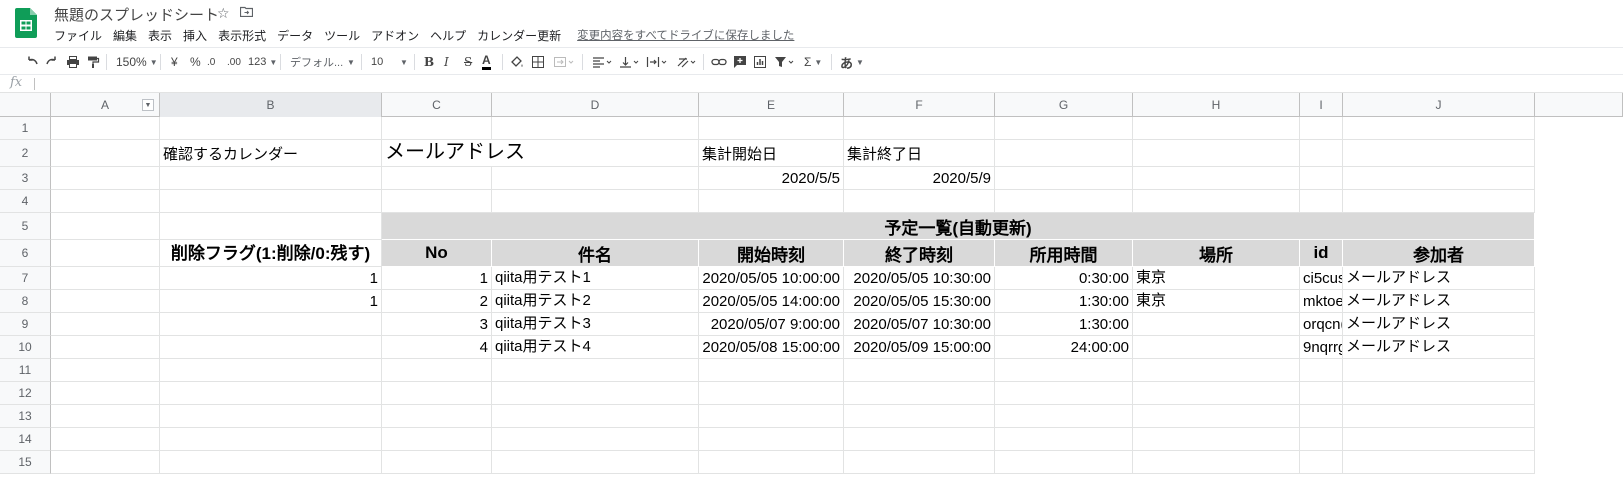 The height and width of the screenshot is (494, 1623). What do you see at coordinates (1321, 301) in the screenshot?
I see `cell-id: mktoe` at bounding box center [1321, 301].